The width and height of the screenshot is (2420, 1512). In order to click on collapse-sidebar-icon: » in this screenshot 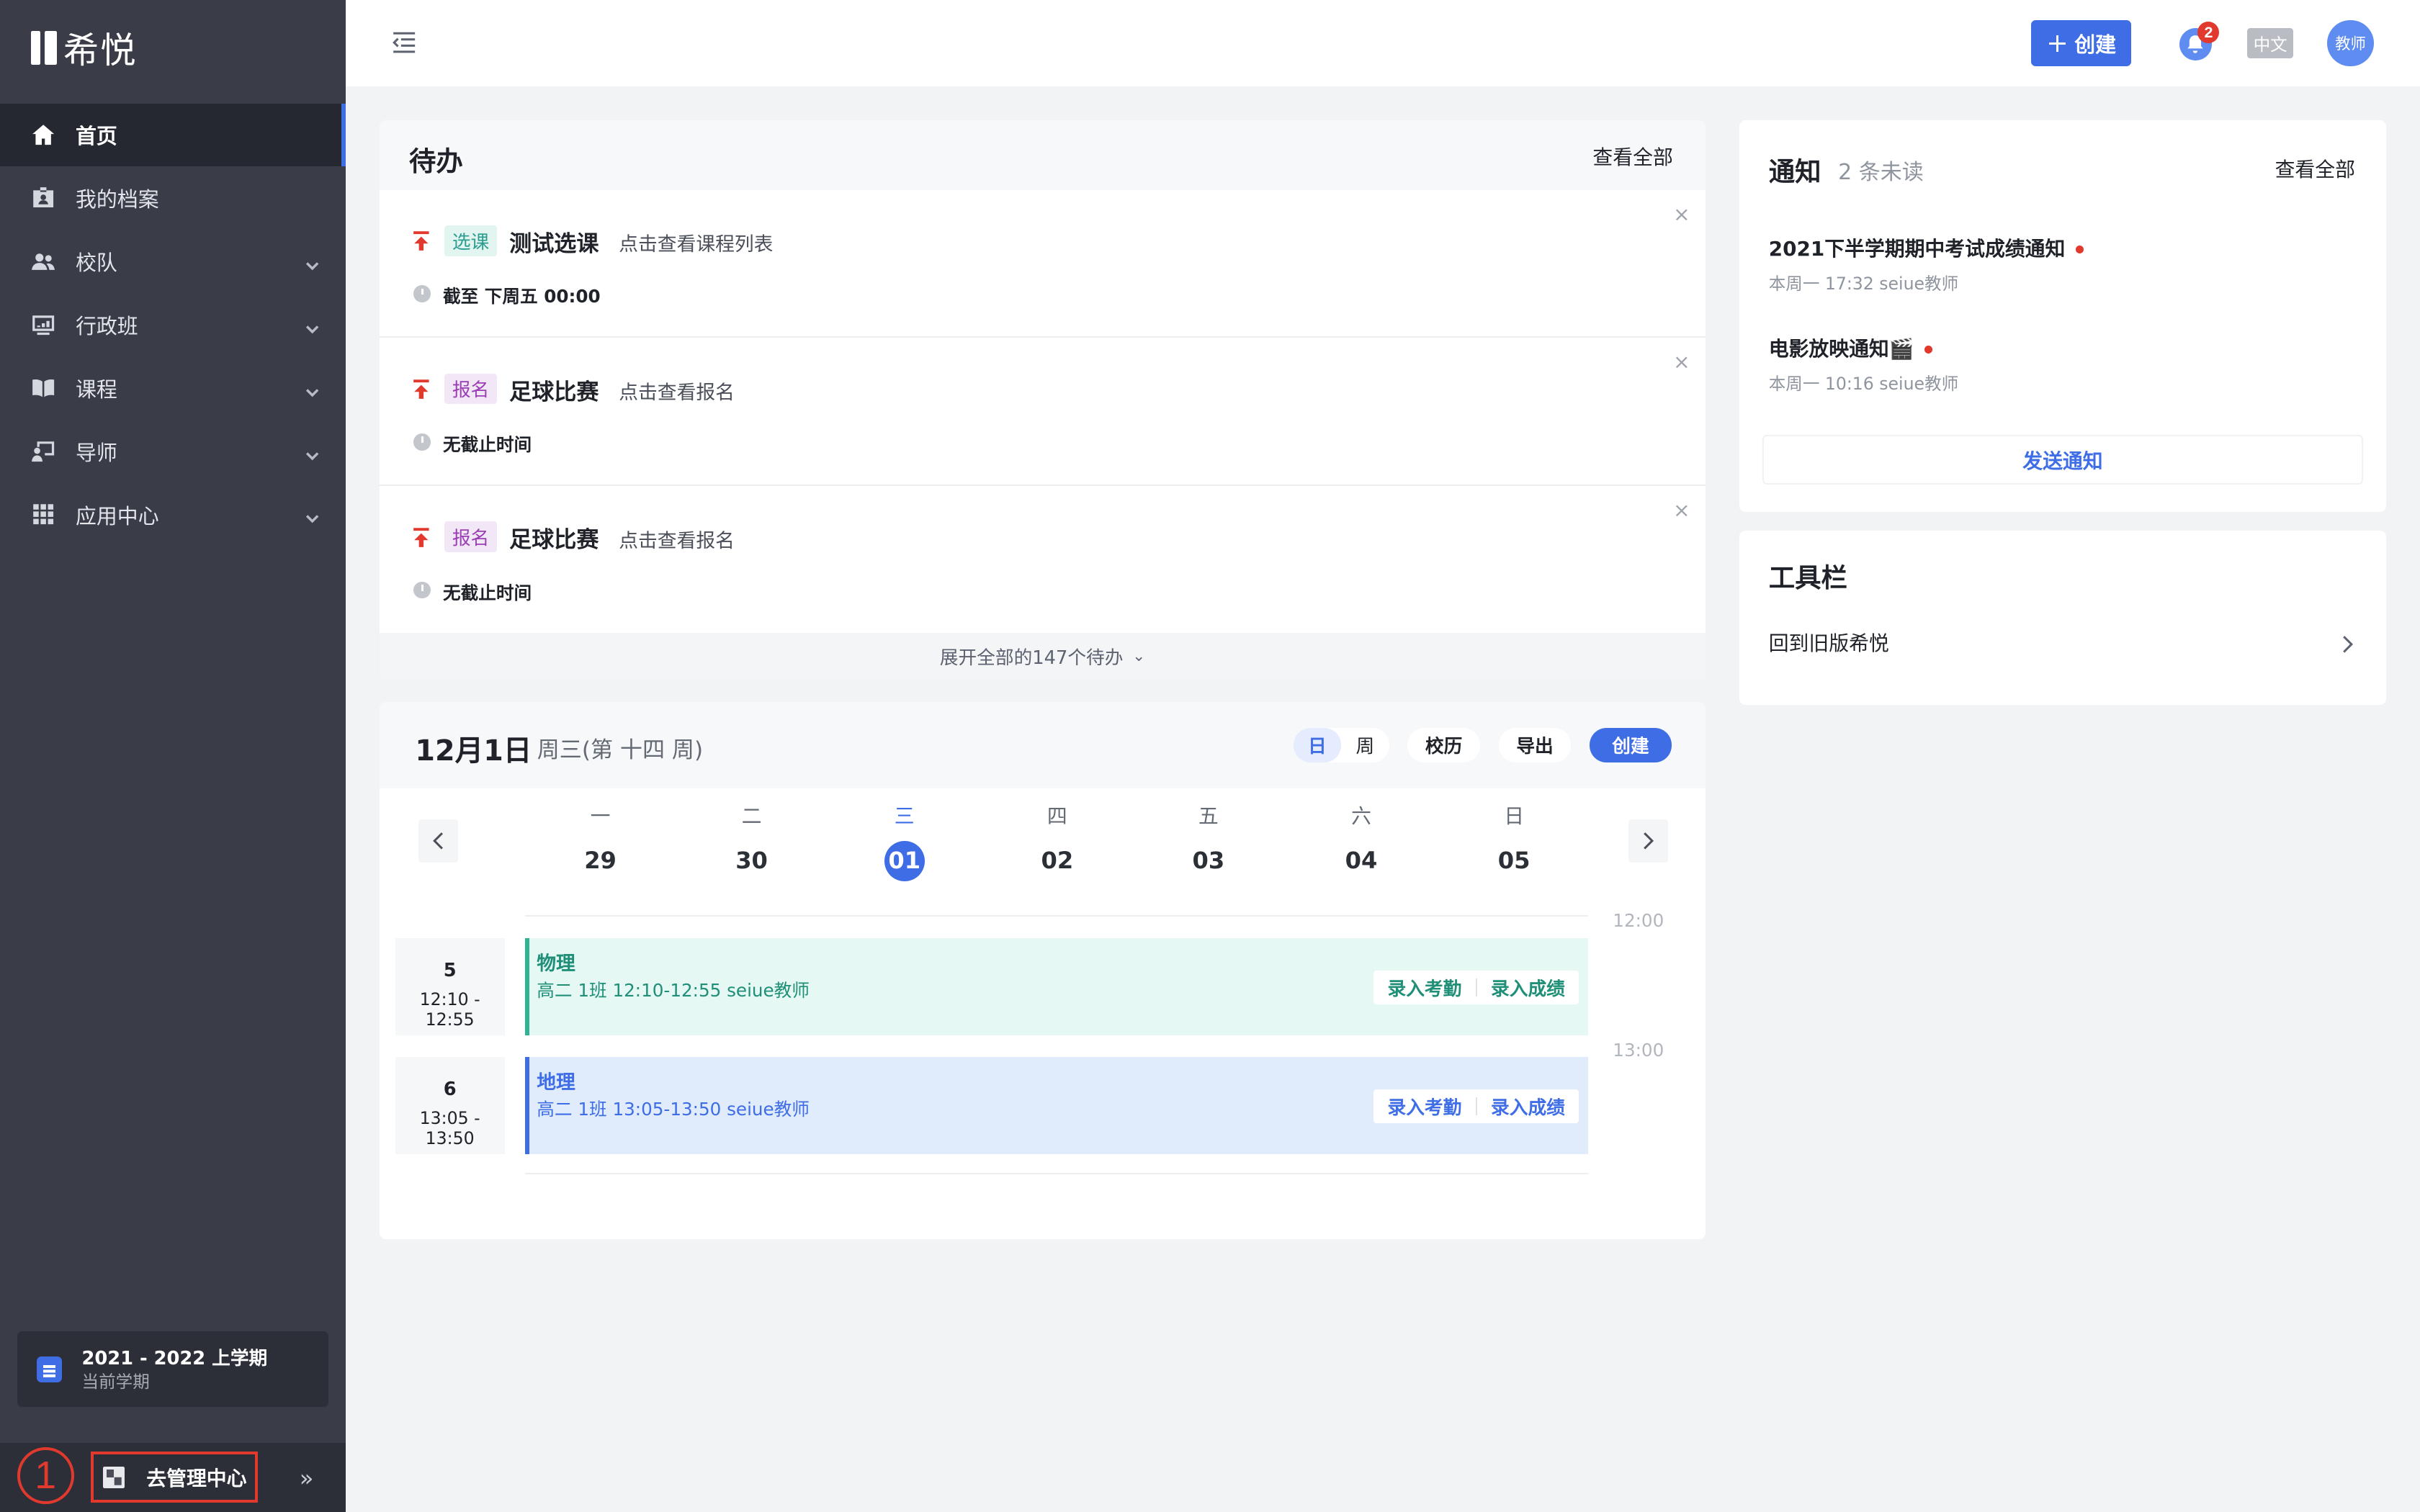, I will do `click(307, 1478)`.